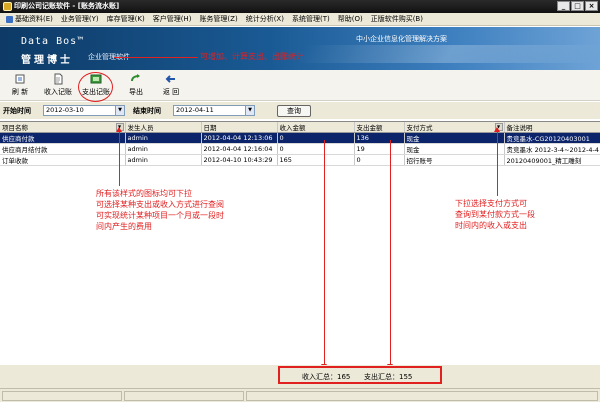  Describe the element at coordinates (491, 225) in the screenshot. I see `annotation-line-text: 时间内的收入或支出` at that location.